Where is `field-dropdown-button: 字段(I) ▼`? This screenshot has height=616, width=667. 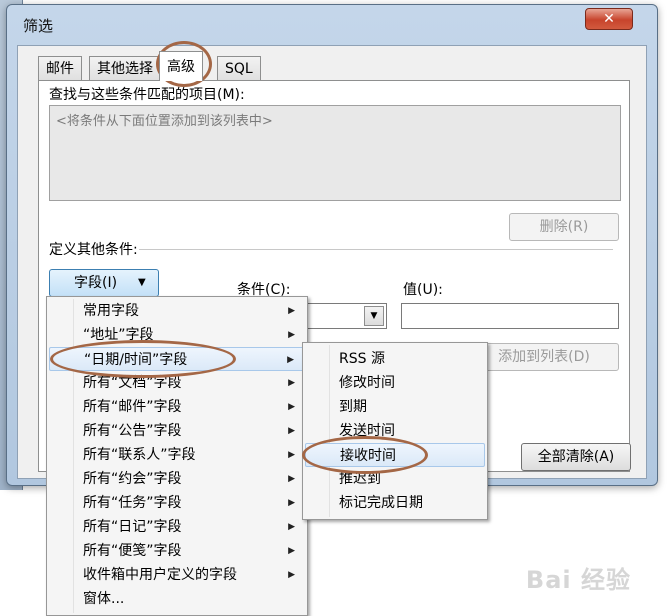 field-dropdown-button: 字段(I) ▼ is located at coordinates (104, 283).